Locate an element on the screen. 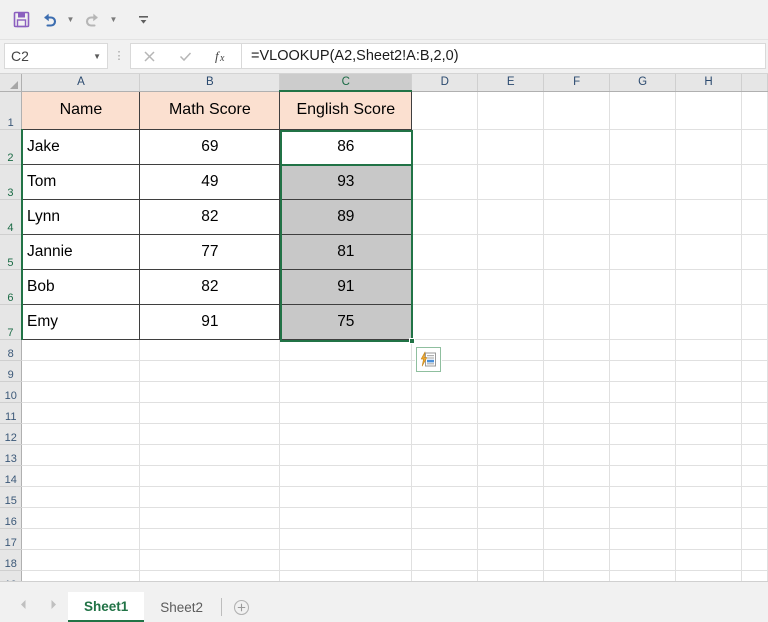 Image resolution: width=768 pixels, height=622 pixels. cell-d17 is located at coordinates (445, 539).